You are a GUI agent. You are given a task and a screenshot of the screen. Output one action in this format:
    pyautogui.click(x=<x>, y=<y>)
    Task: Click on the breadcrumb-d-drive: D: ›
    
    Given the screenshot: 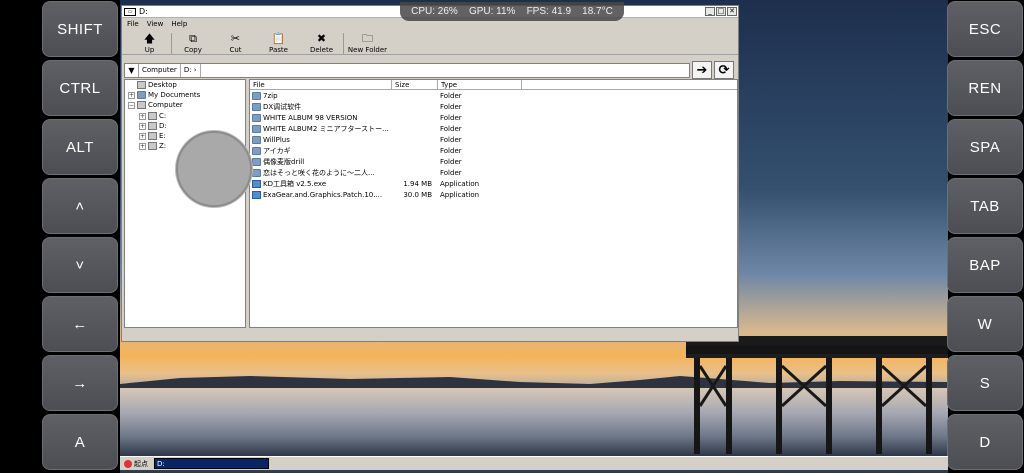 What is the action you would take?
    pyautogui.click(x=191, y=70)
    